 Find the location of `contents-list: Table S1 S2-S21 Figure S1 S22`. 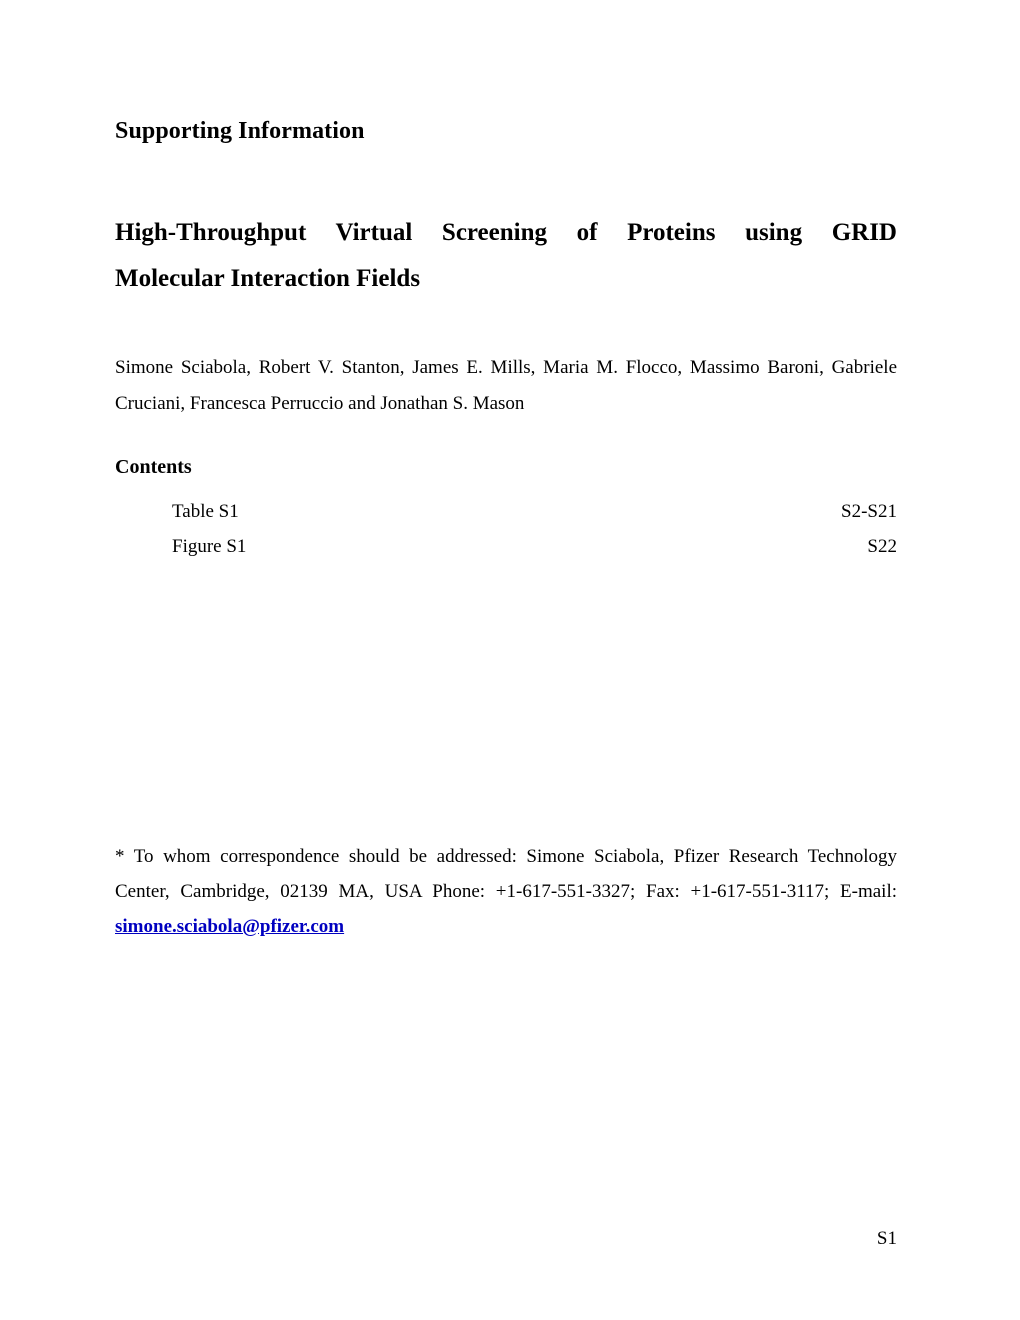

contents-list: Table S1 S2-S21 Figure S1 S22 is located at coordinates (534, 529).